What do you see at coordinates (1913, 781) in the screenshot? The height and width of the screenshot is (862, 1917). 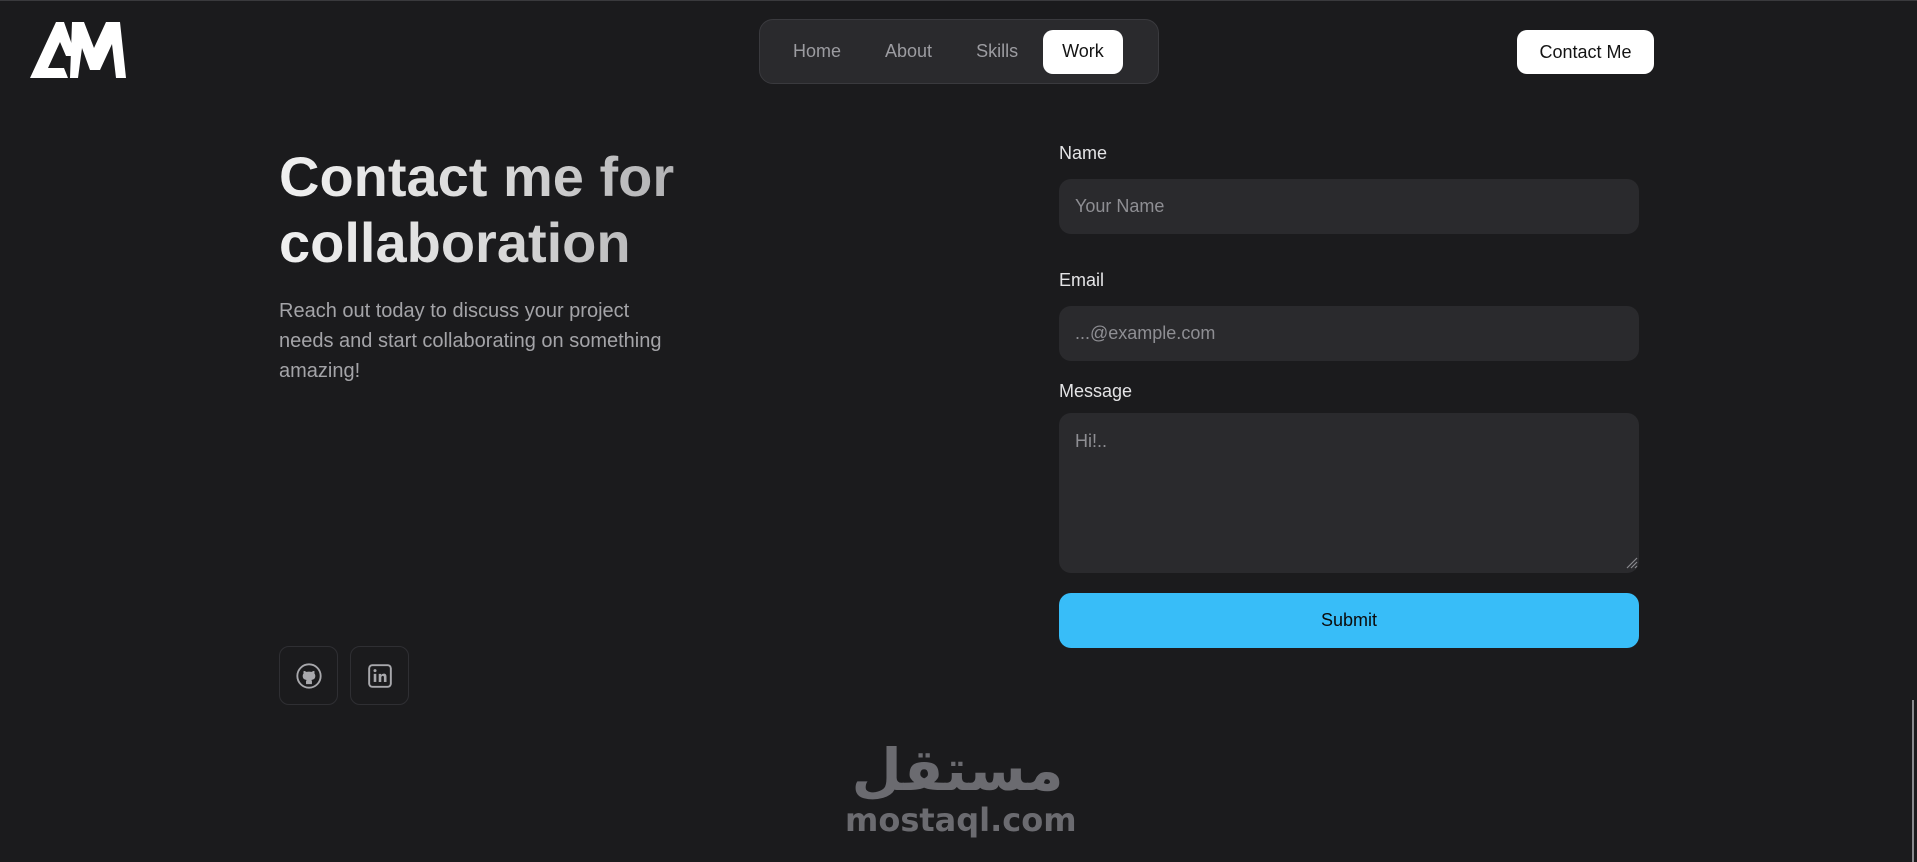 I see `page-scrollbar` at bounding box center [1913, 781].